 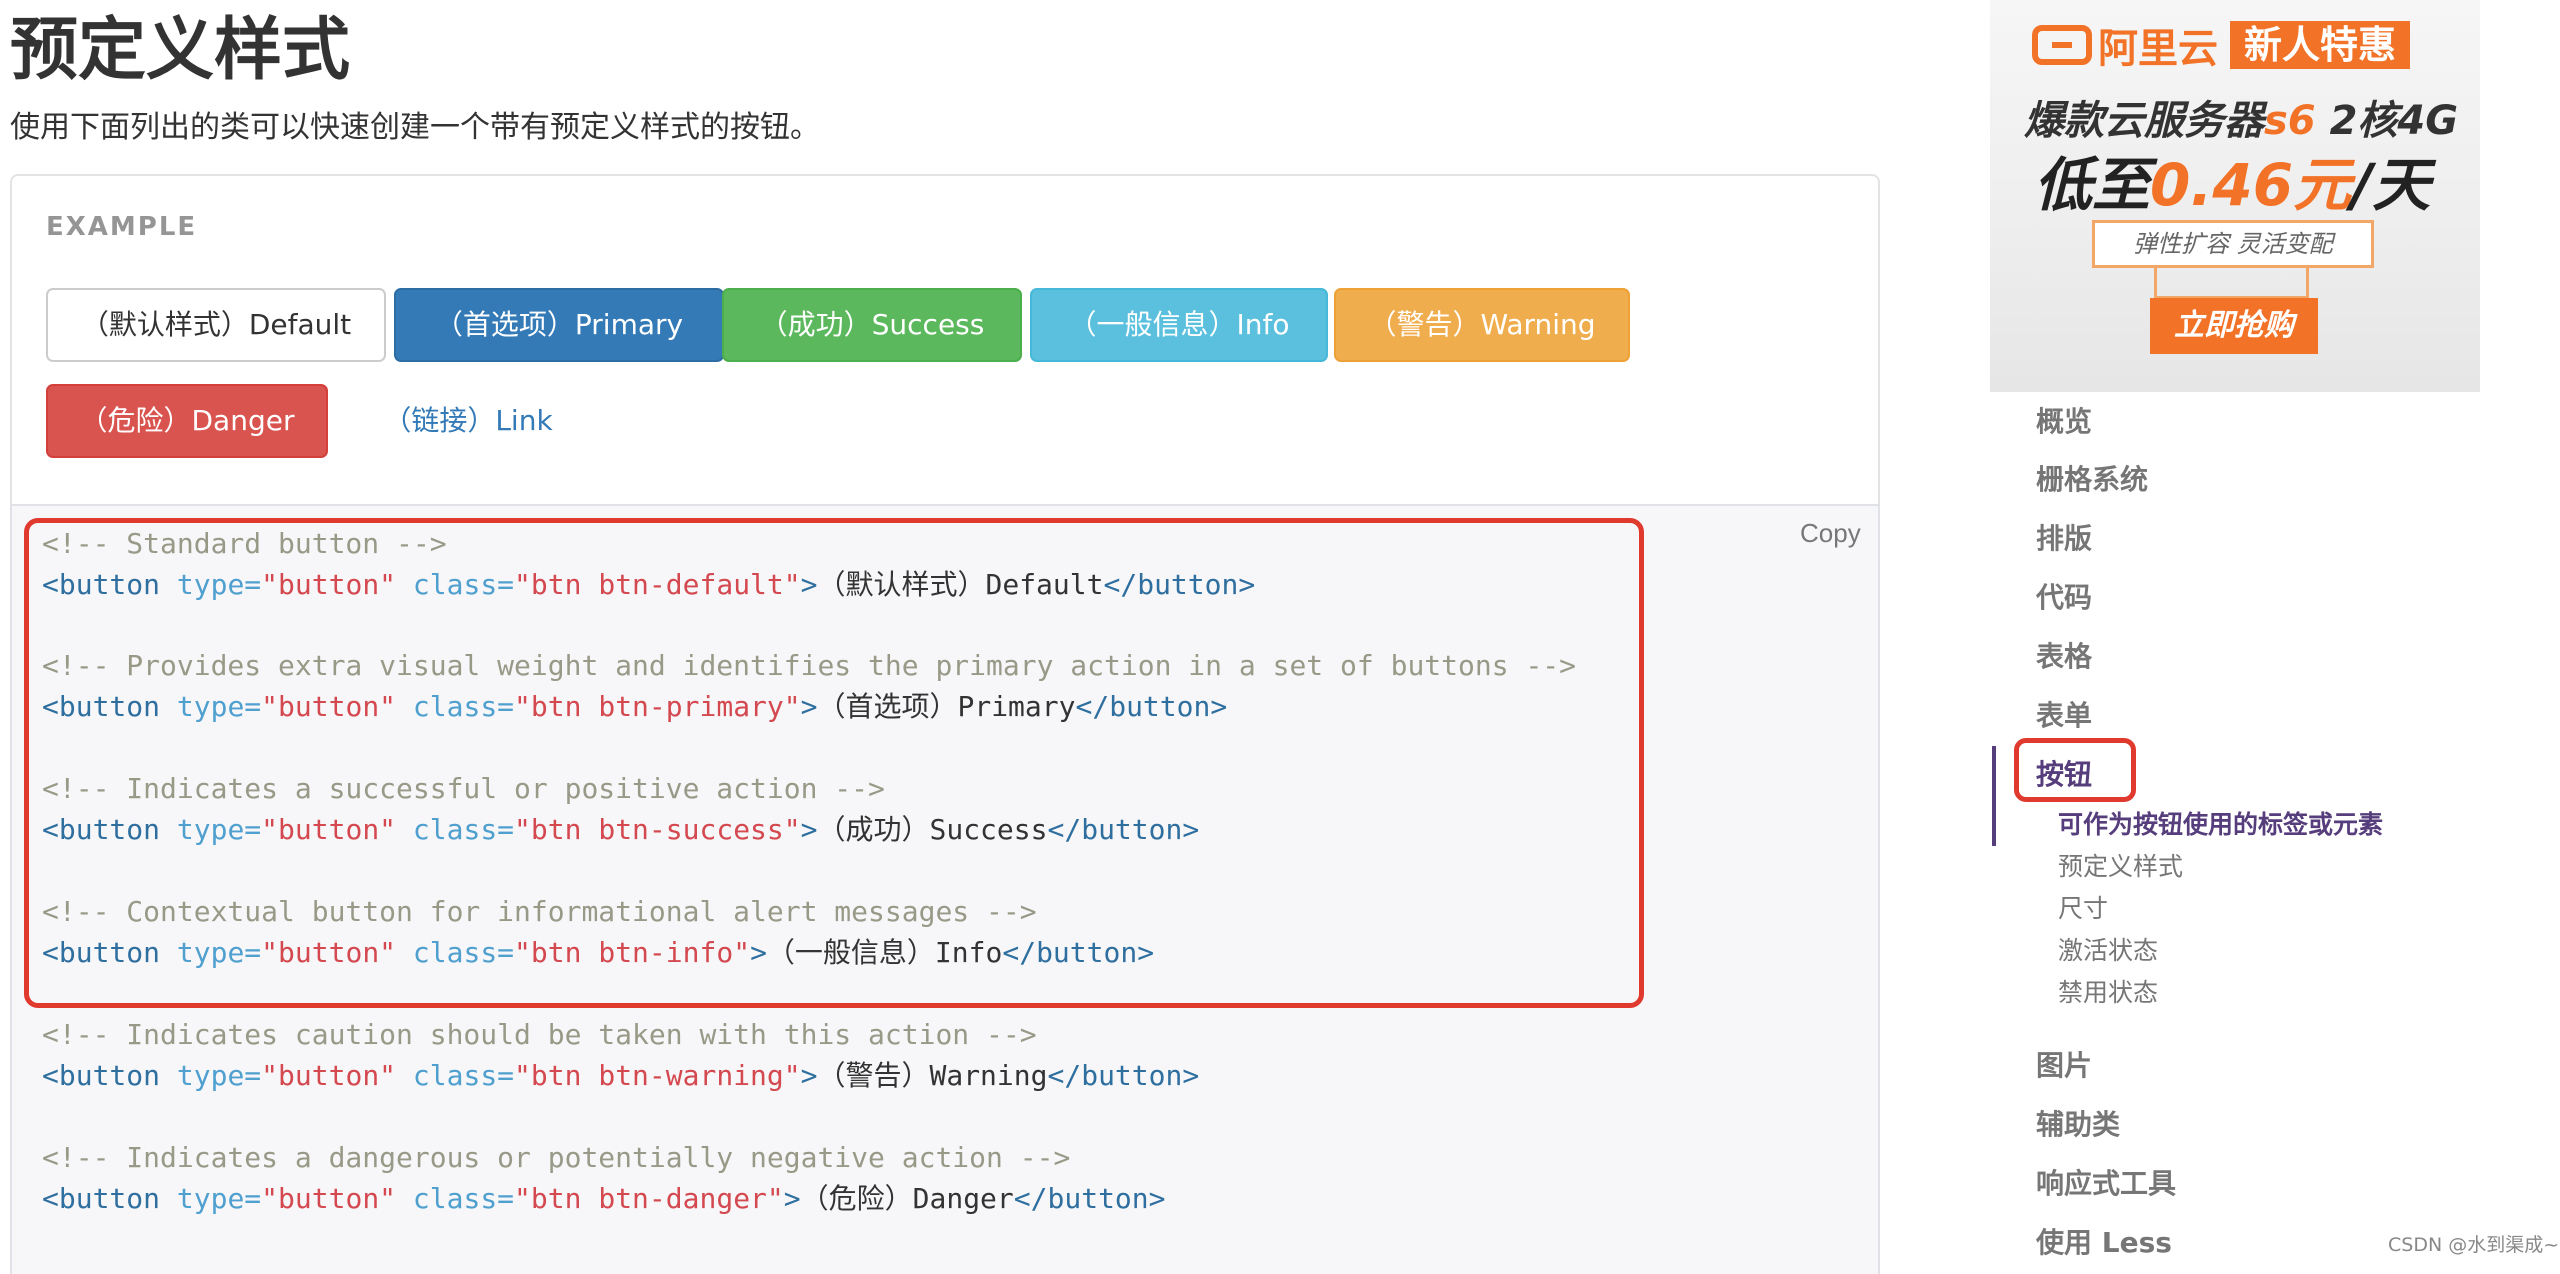 I want to click on watermark: CSDN @水到渠成~, so click(x=2474, y=1245).